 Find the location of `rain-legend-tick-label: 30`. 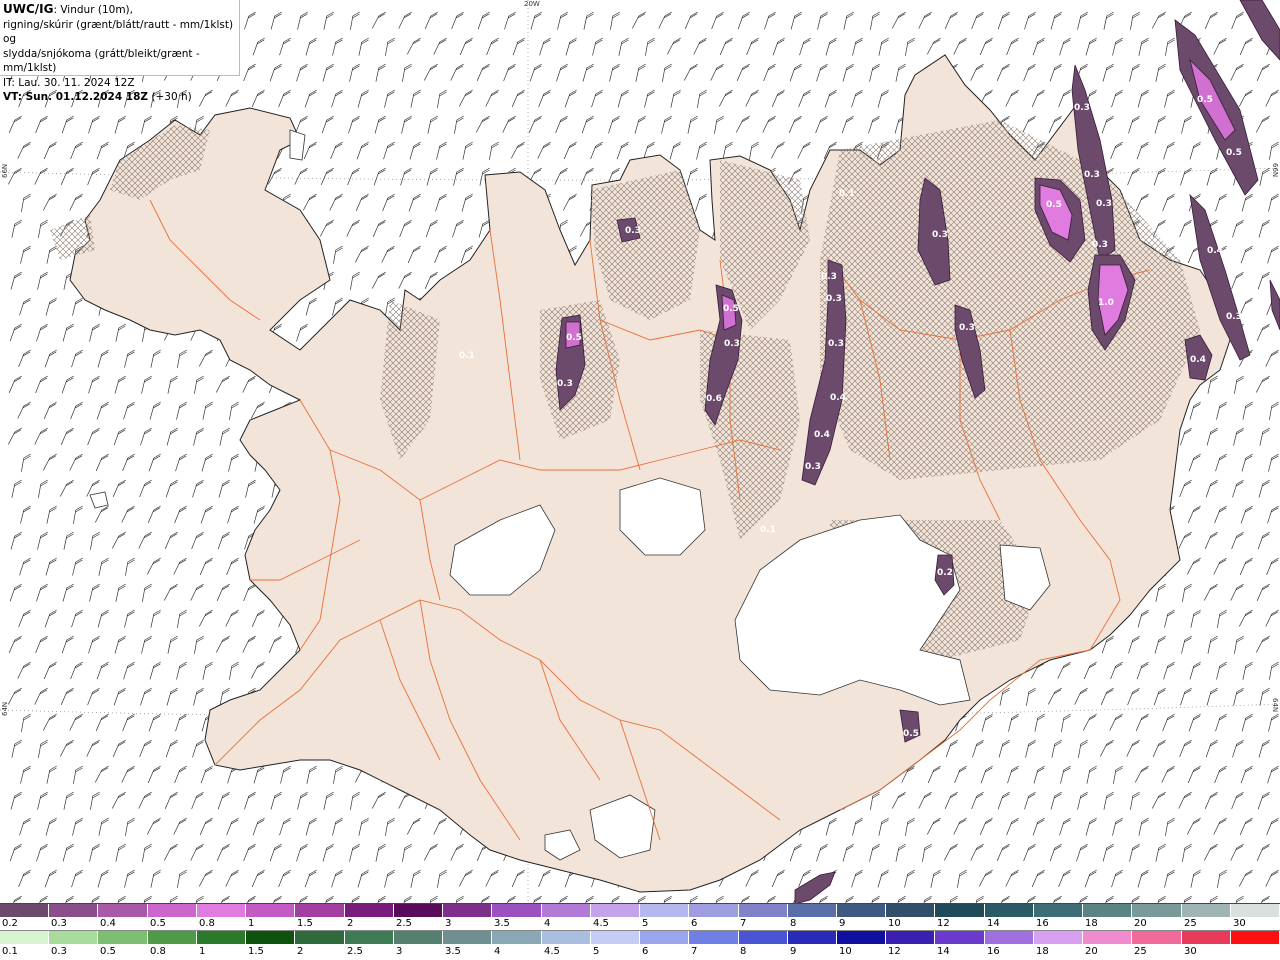

rain-legend-tick-label: 30 is located at coordinates (1190, 951).